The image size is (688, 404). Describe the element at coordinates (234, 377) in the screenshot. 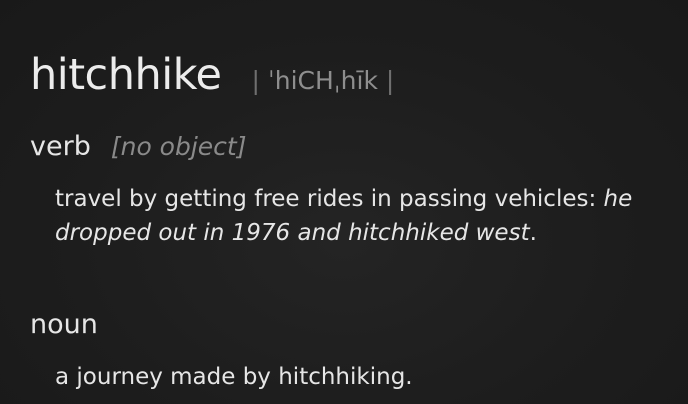

I see `noun-definition-text: a journey made by hitchhiking.` at that location.